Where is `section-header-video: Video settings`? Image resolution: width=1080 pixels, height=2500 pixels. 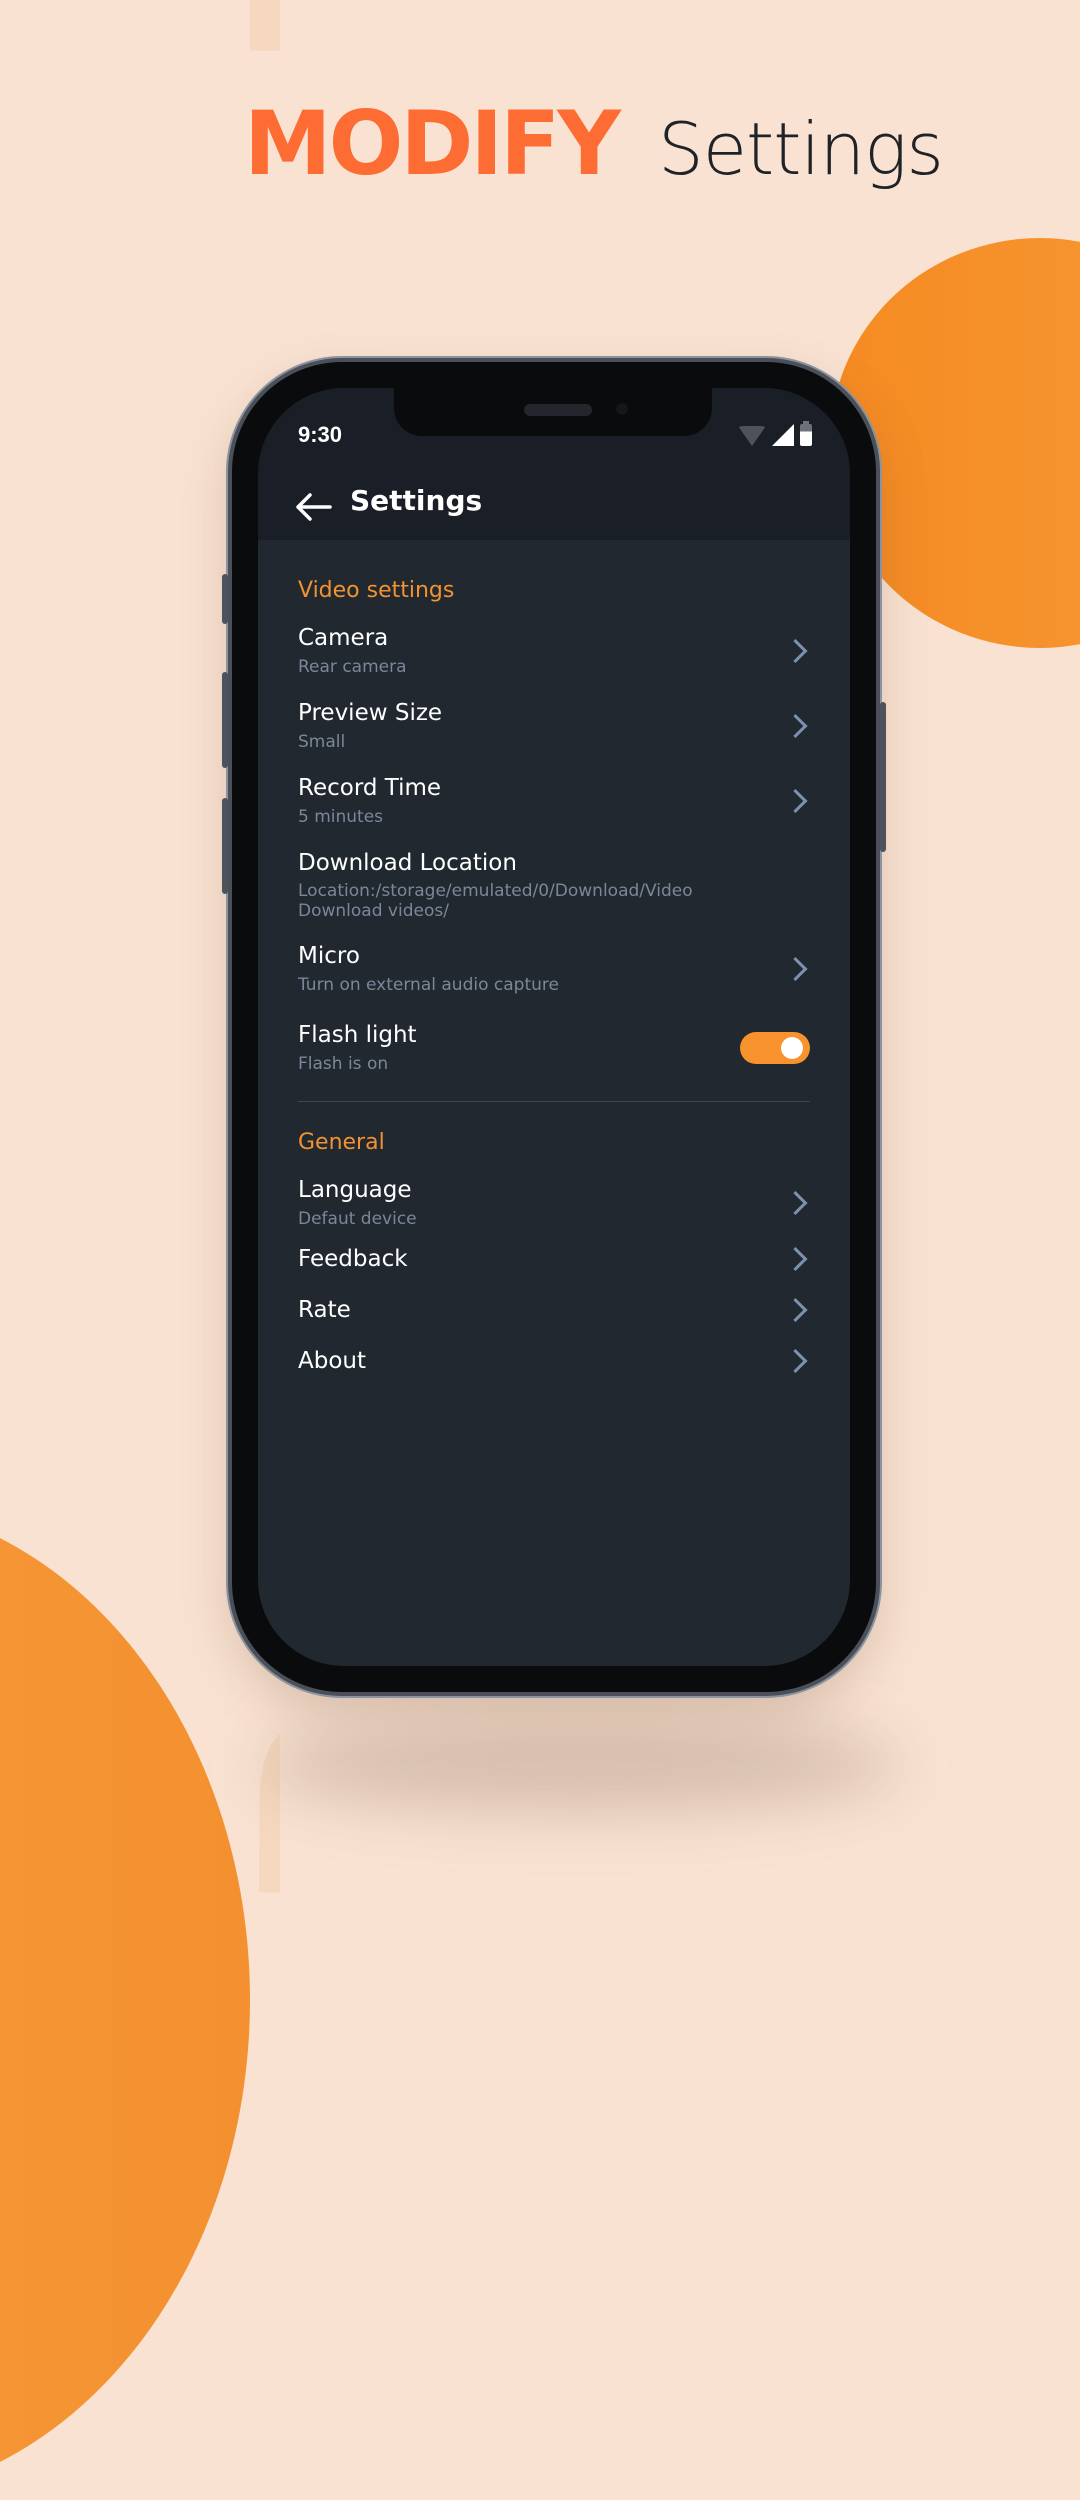
section-header-video: Video settings is located at coordinates (376, 590).